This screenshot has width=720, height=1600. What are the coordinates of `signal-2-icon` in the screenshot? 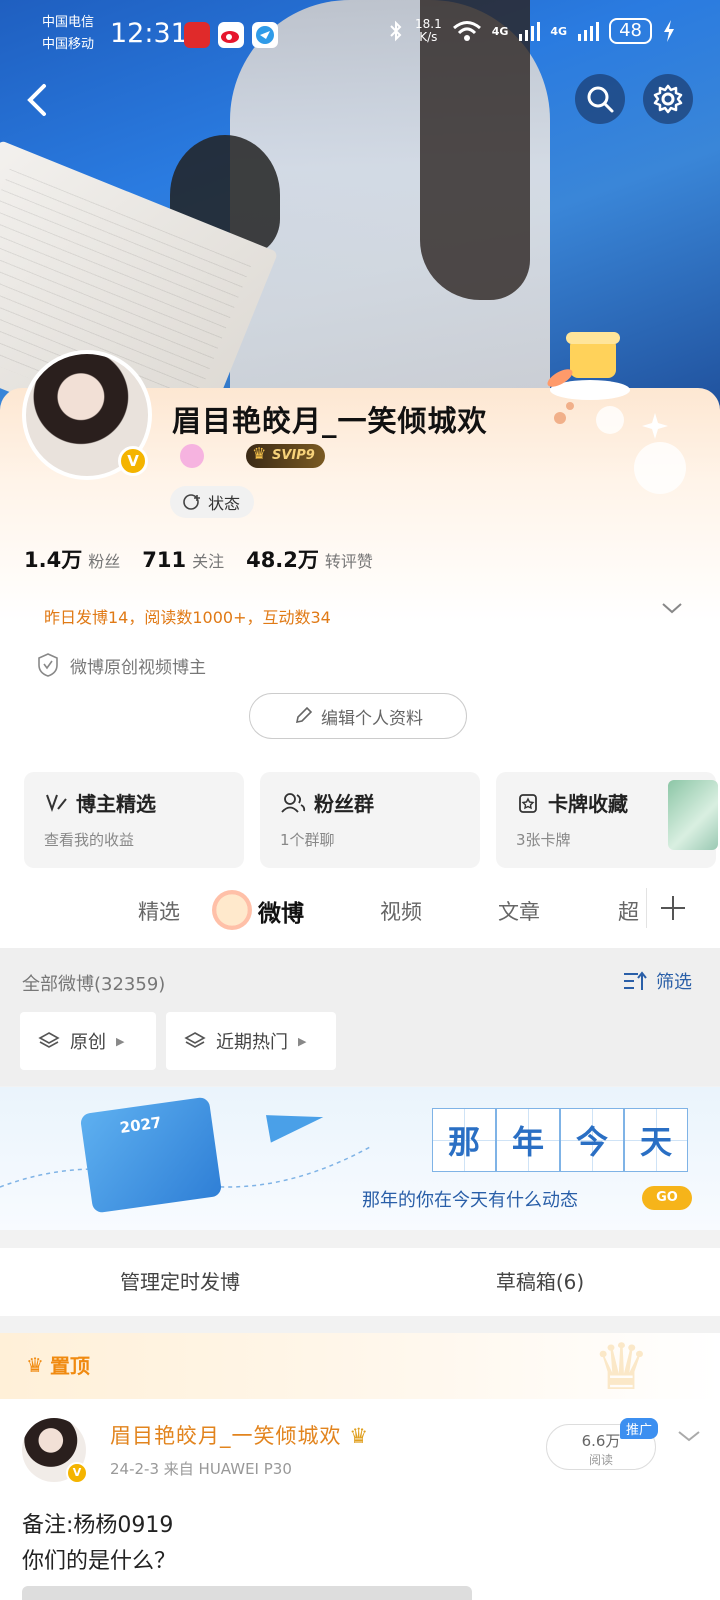 It's located at (589, 31).